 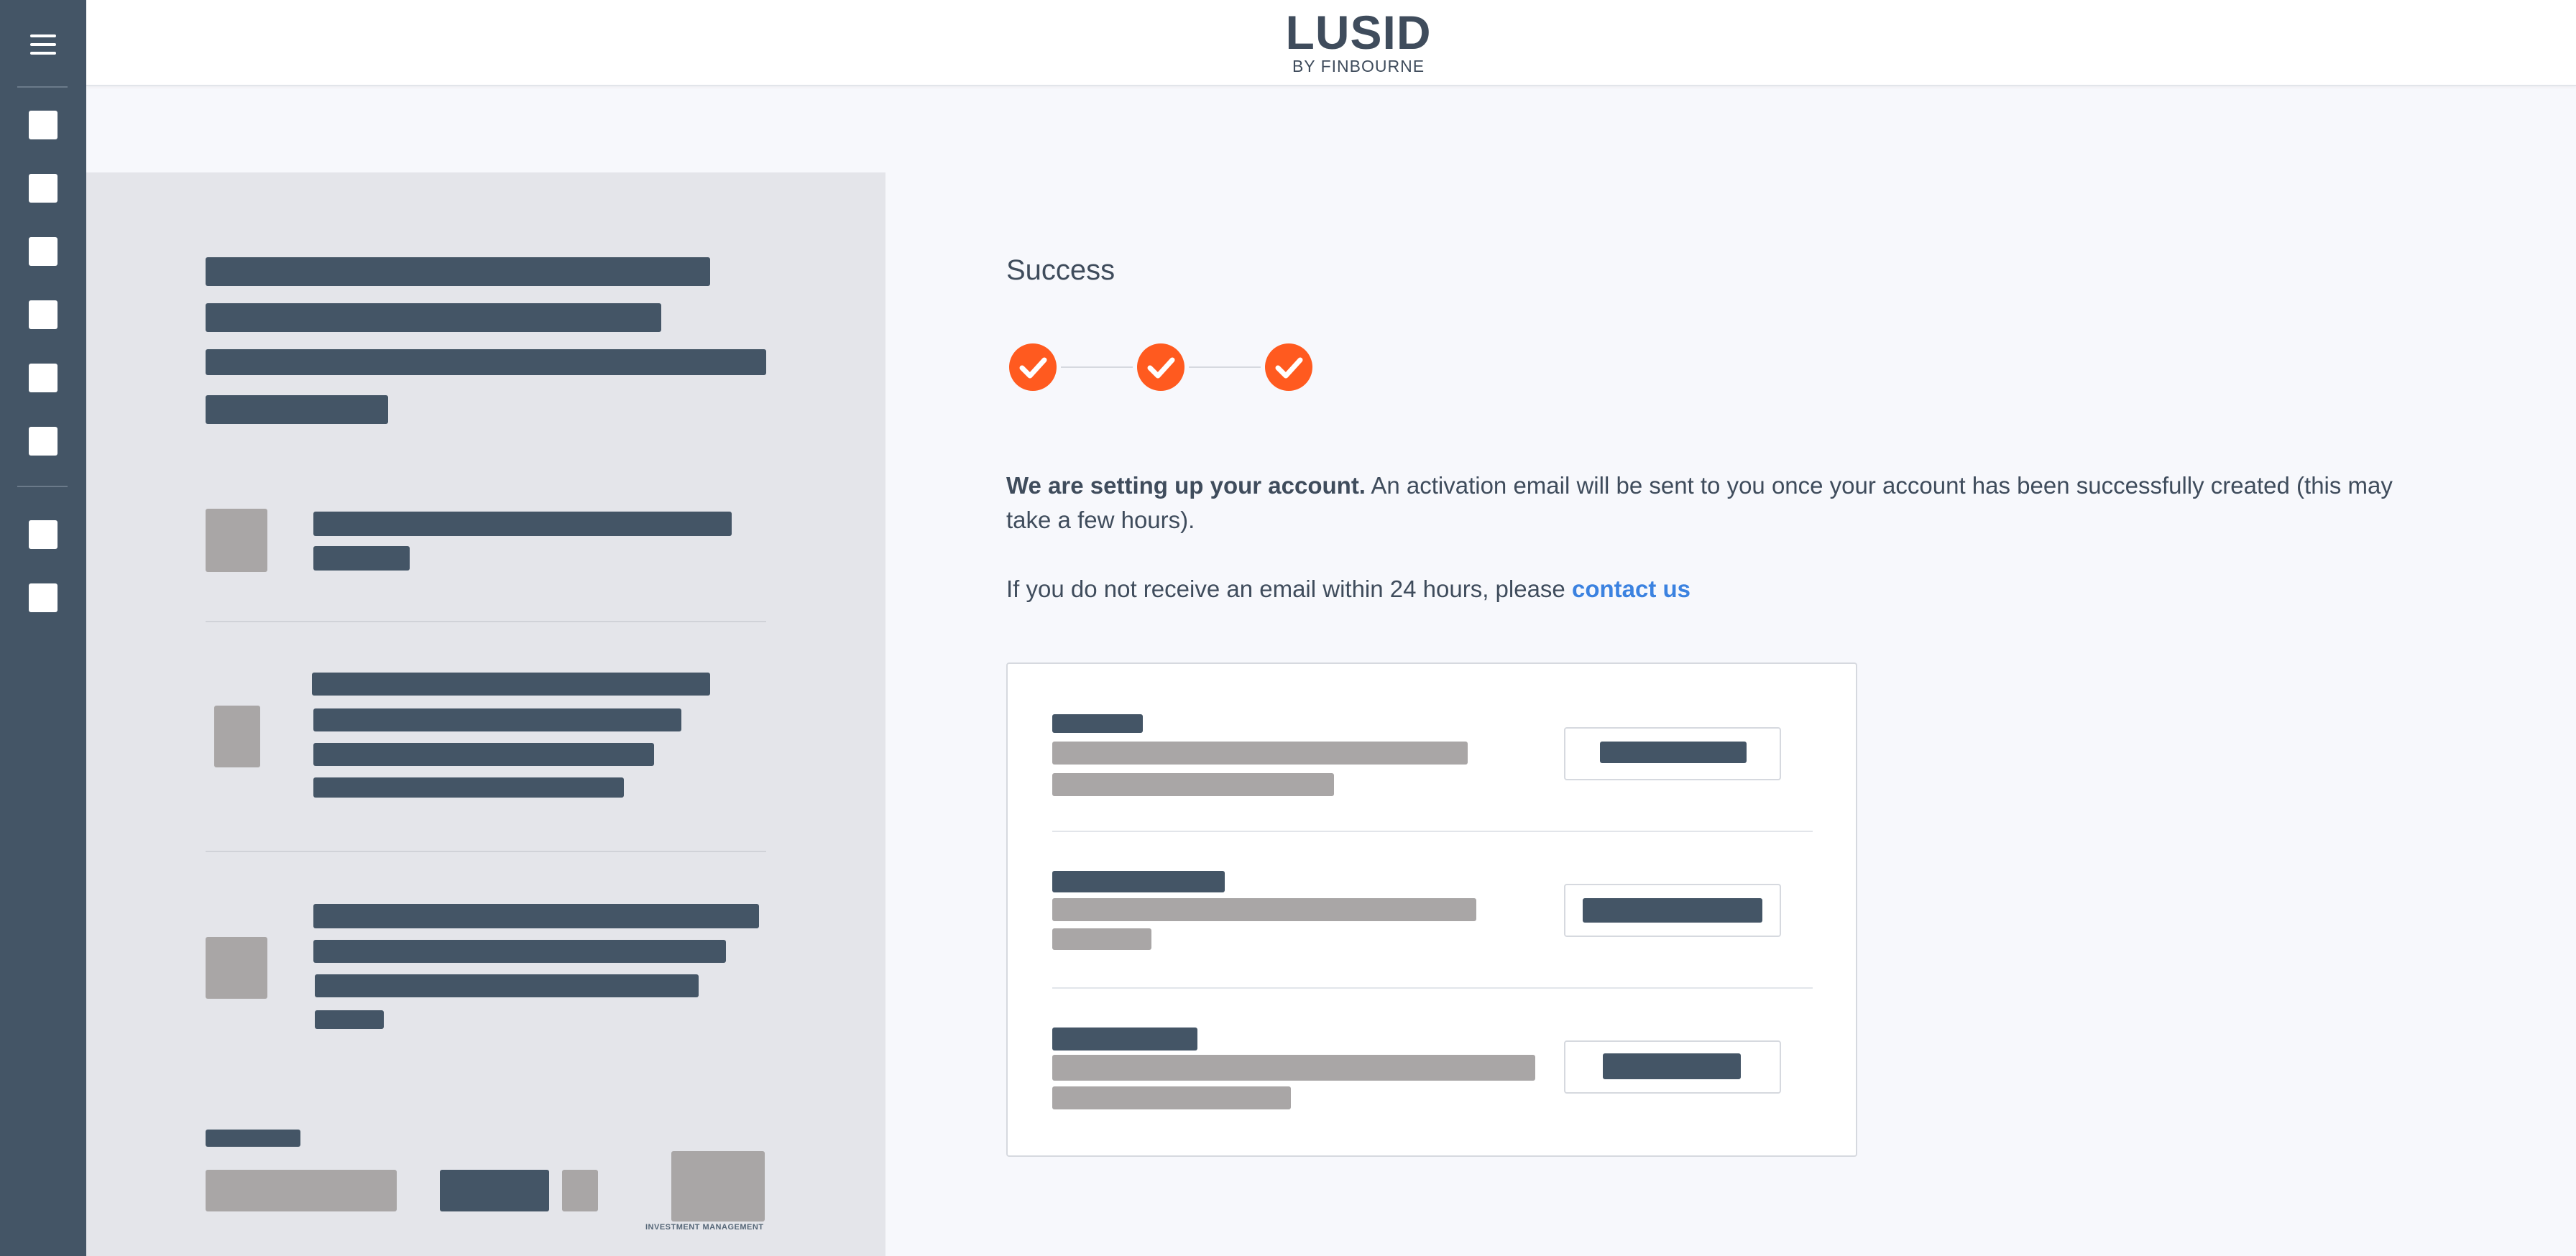 I want to click on setup-message-bold: We are setting up your account., so click(x=1186, y=485).